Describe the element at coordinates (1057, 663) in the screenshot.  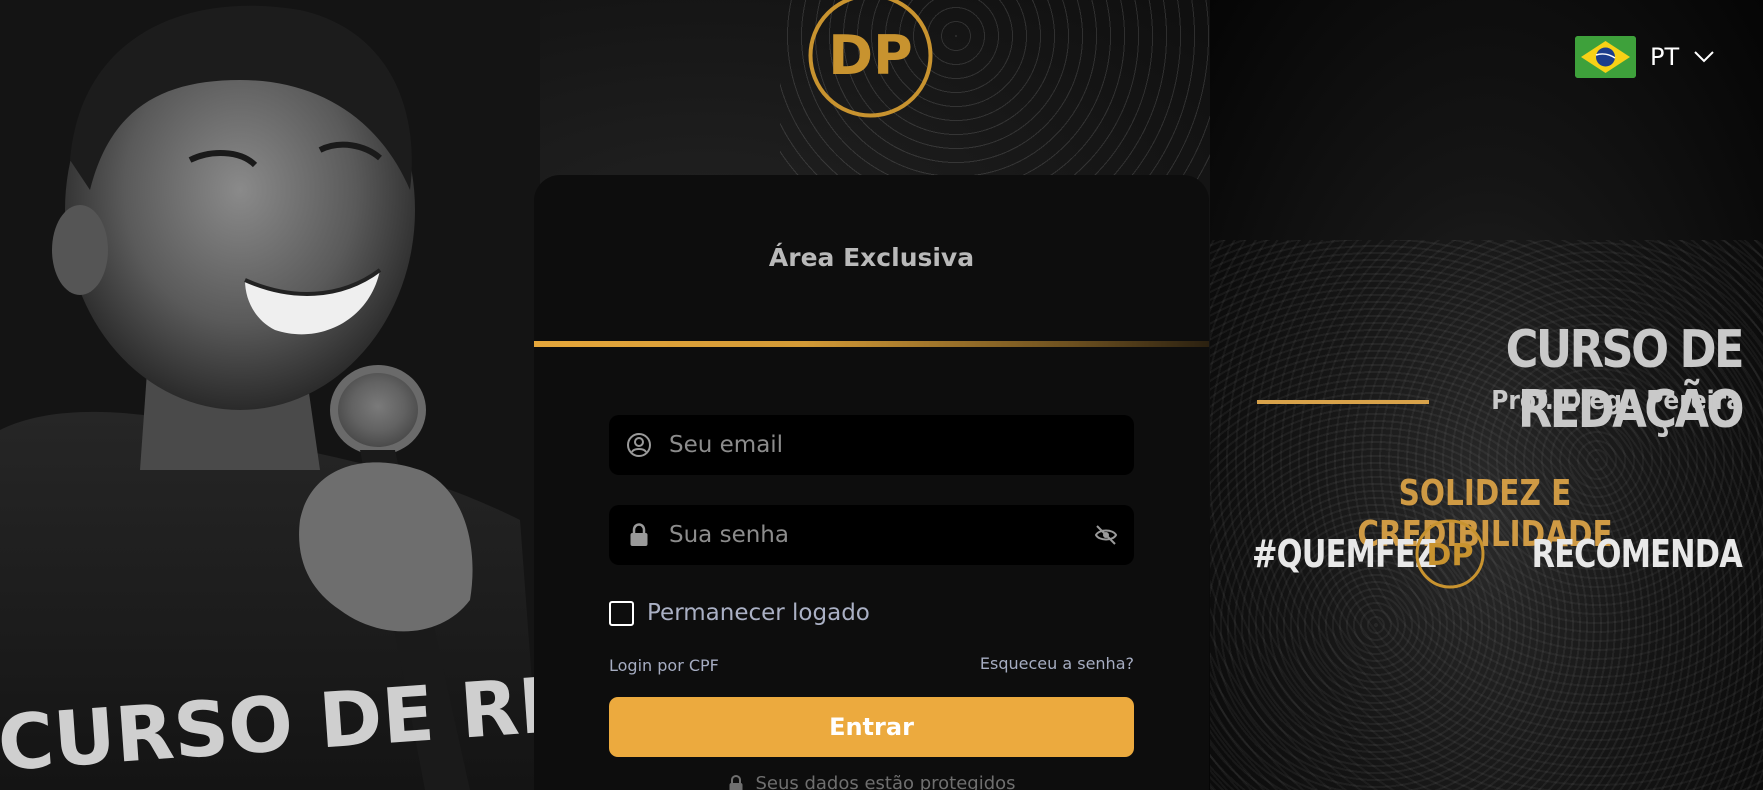
I see `forgot-password-link: Esqueceu a senha?` at that location.